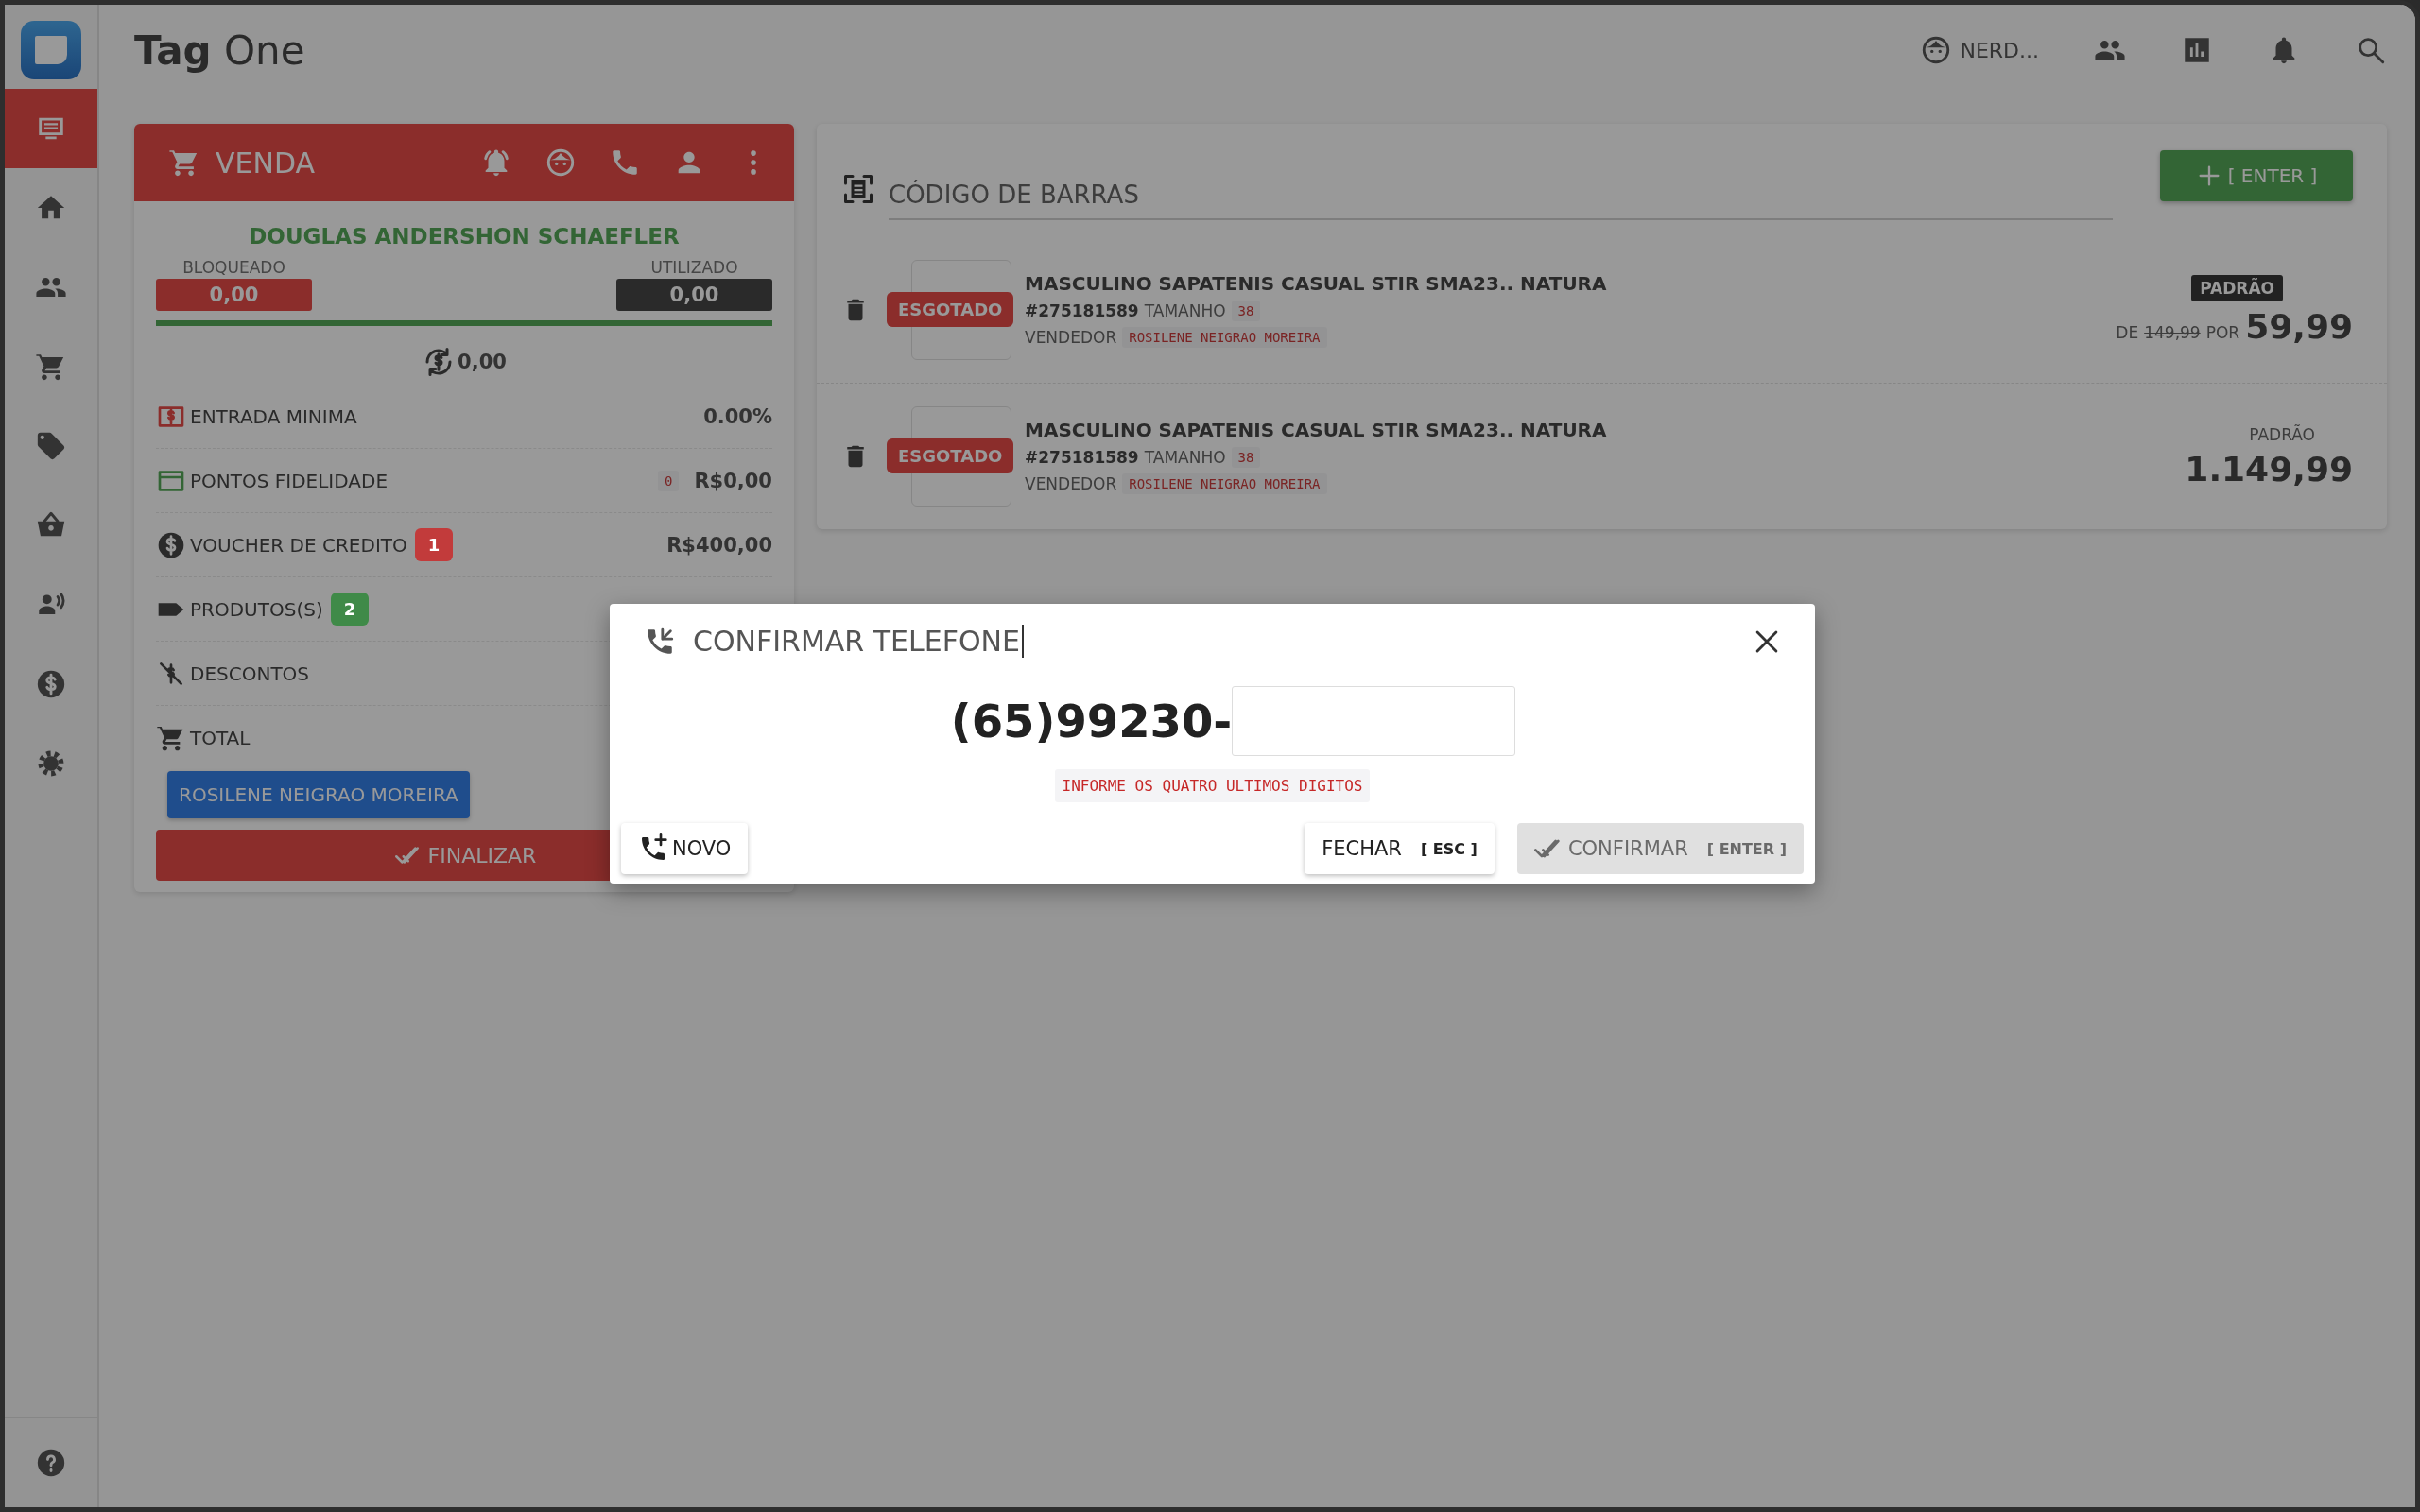  I want to click on app-title: Tag One, so click(219, 50).